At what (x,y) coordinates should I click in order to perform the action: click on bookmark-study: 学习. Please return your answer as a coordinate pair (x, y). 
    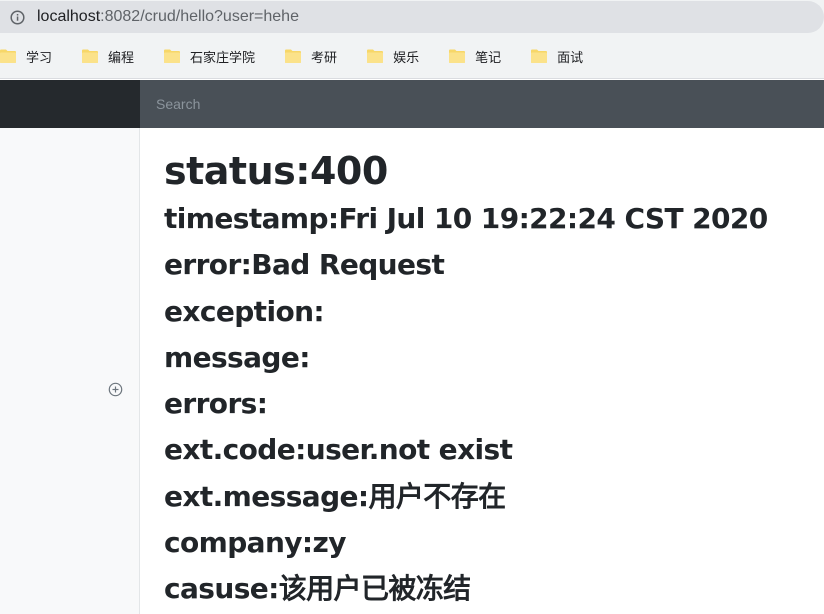
    Looking at the image, I should click on (30, 56).